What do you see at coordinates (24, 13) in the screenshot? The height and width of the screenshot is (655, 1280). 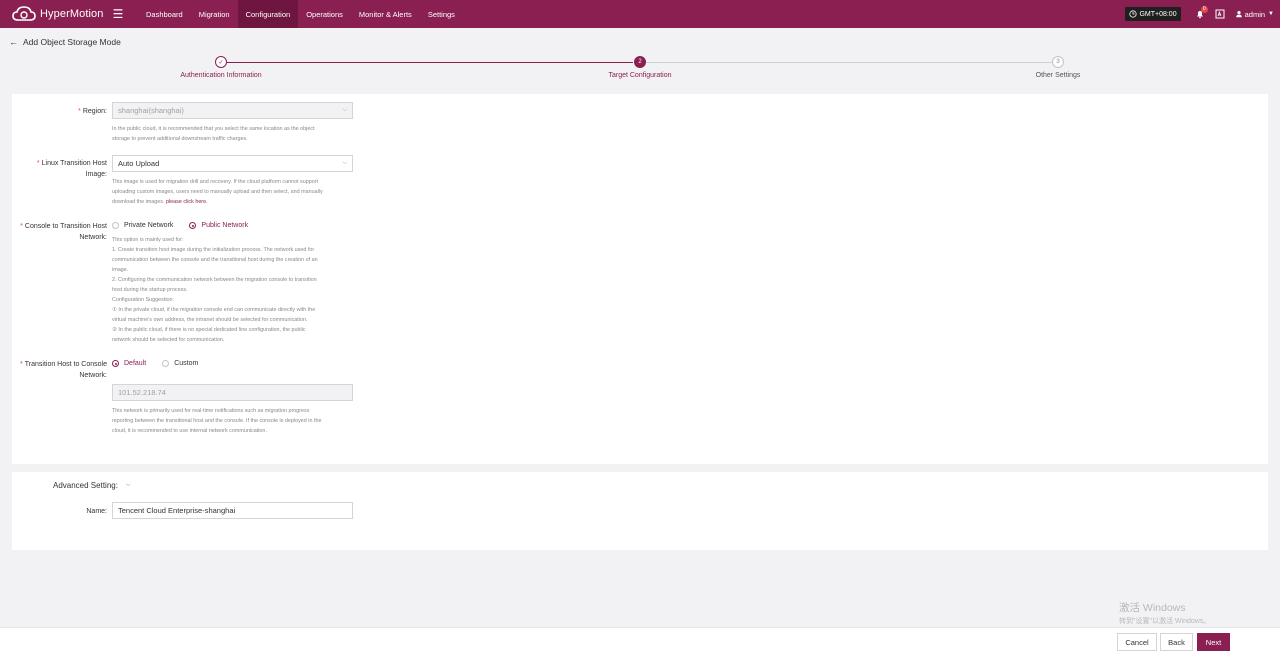 I see `cloud-logo-icon` at bounding box center [24, 13].